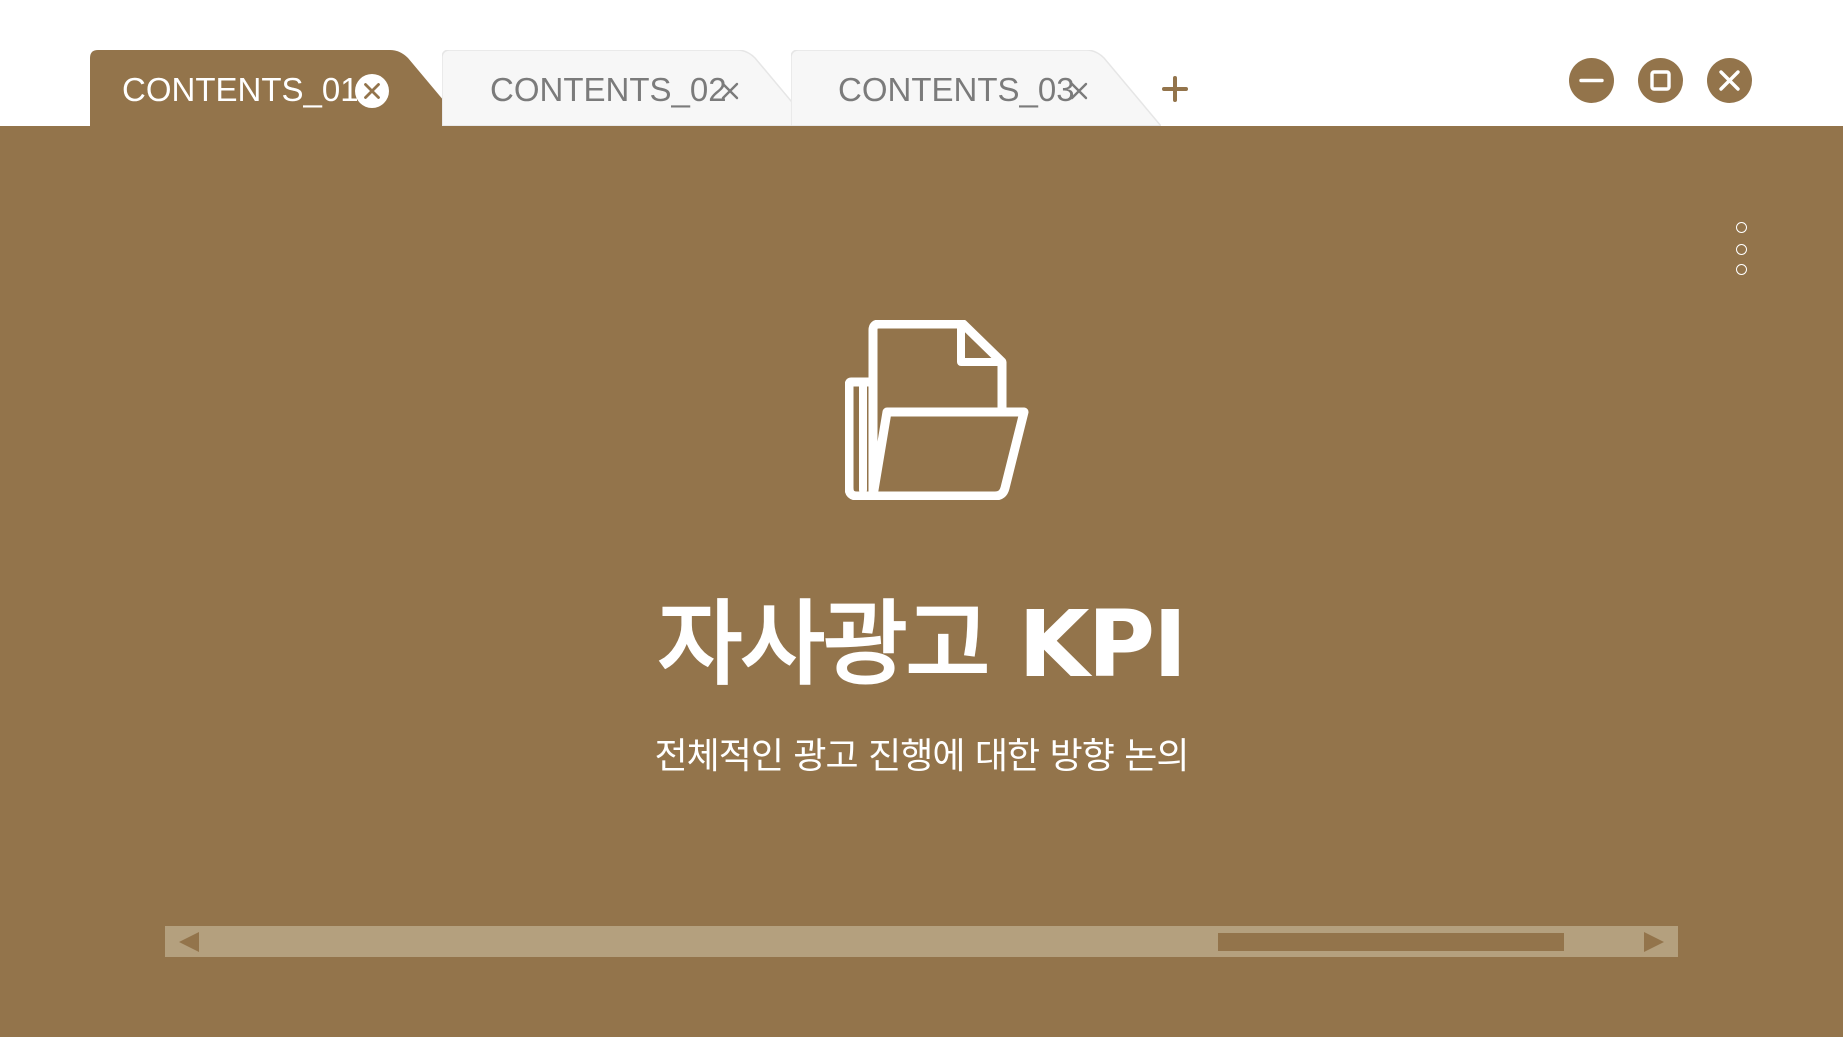  What do you see at coordinates (1743, 254) in the screenshot?
I see `vertical-dots-icon` at bounding box center [1743, 254].